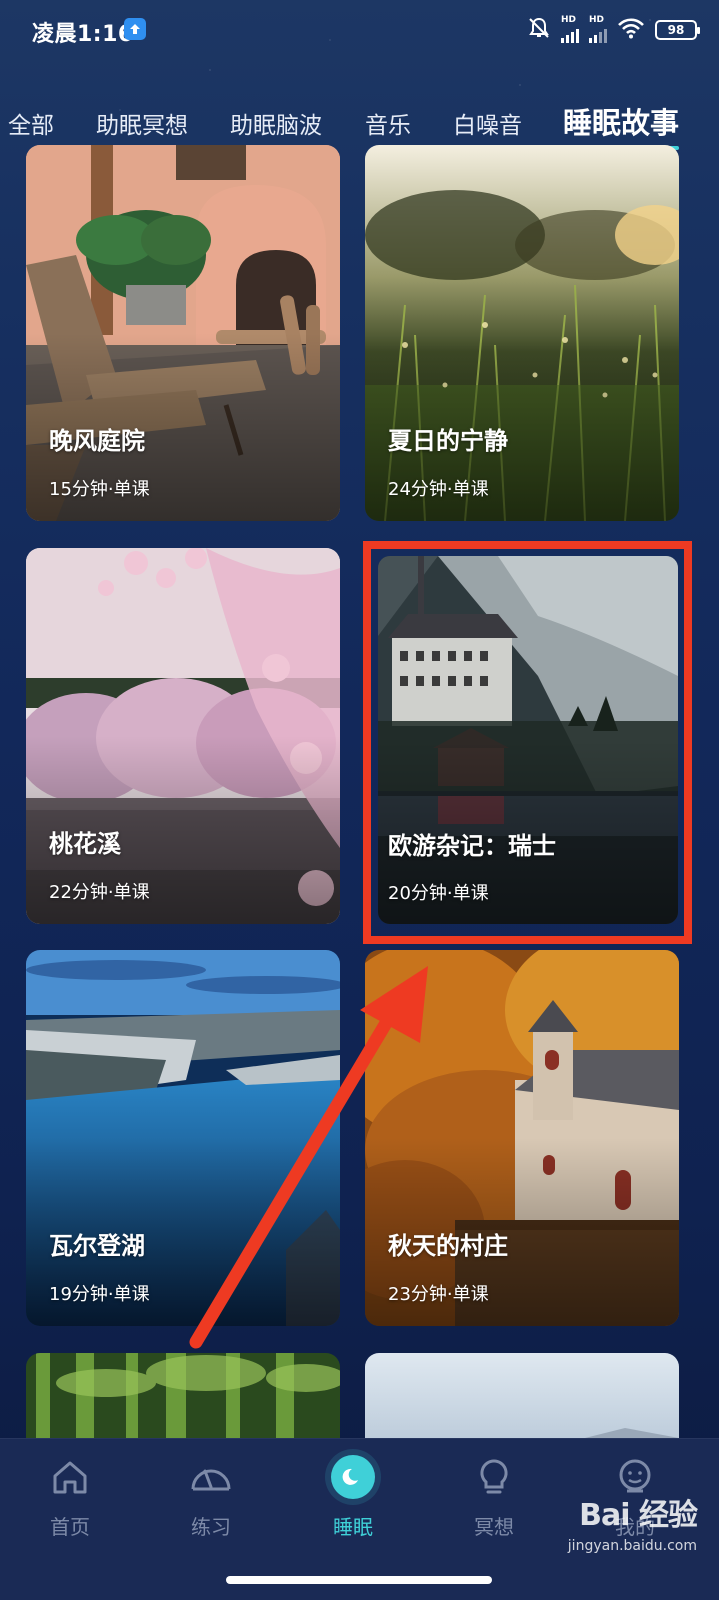 This screenshot has width=719, height=1600. I want to click on story-card: 秋天的村庄 23分钟·单课, so click(522, 1138).